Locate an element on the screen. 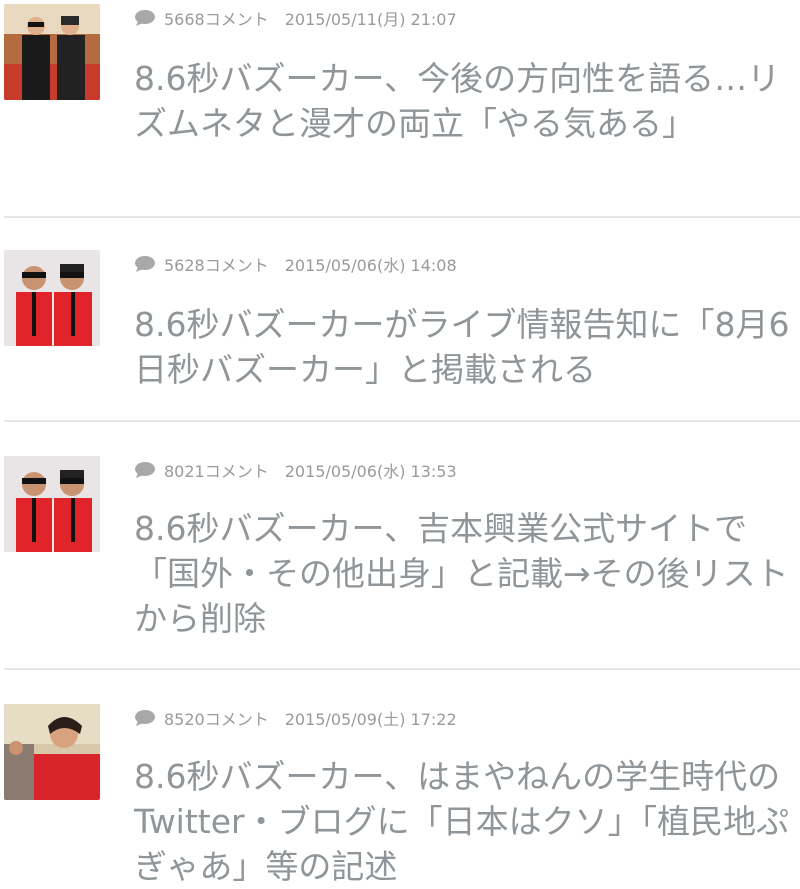  post-datetime: 2015/05/09(土) 17:22 is located at coordinates (370, 719).